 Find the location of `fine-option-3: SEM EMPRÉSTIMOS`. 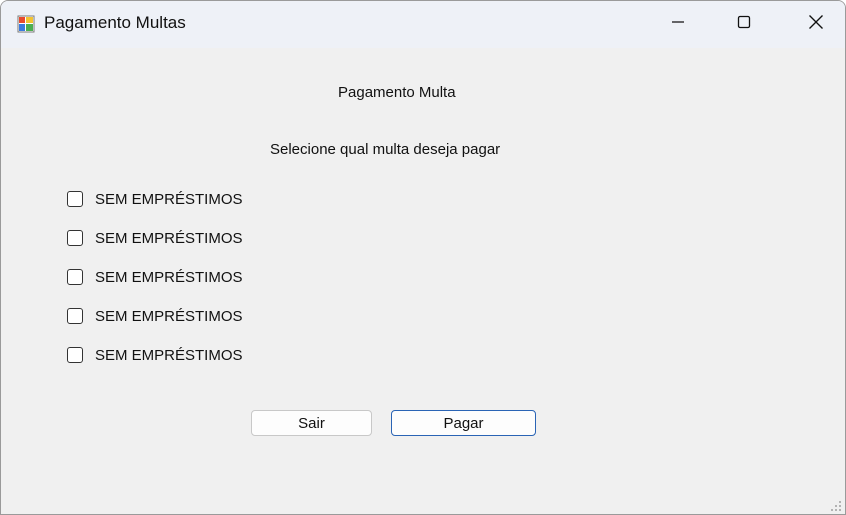

fine-option-3: SEM EMPRÉSTIMOS is located at coordinates (155, 277).